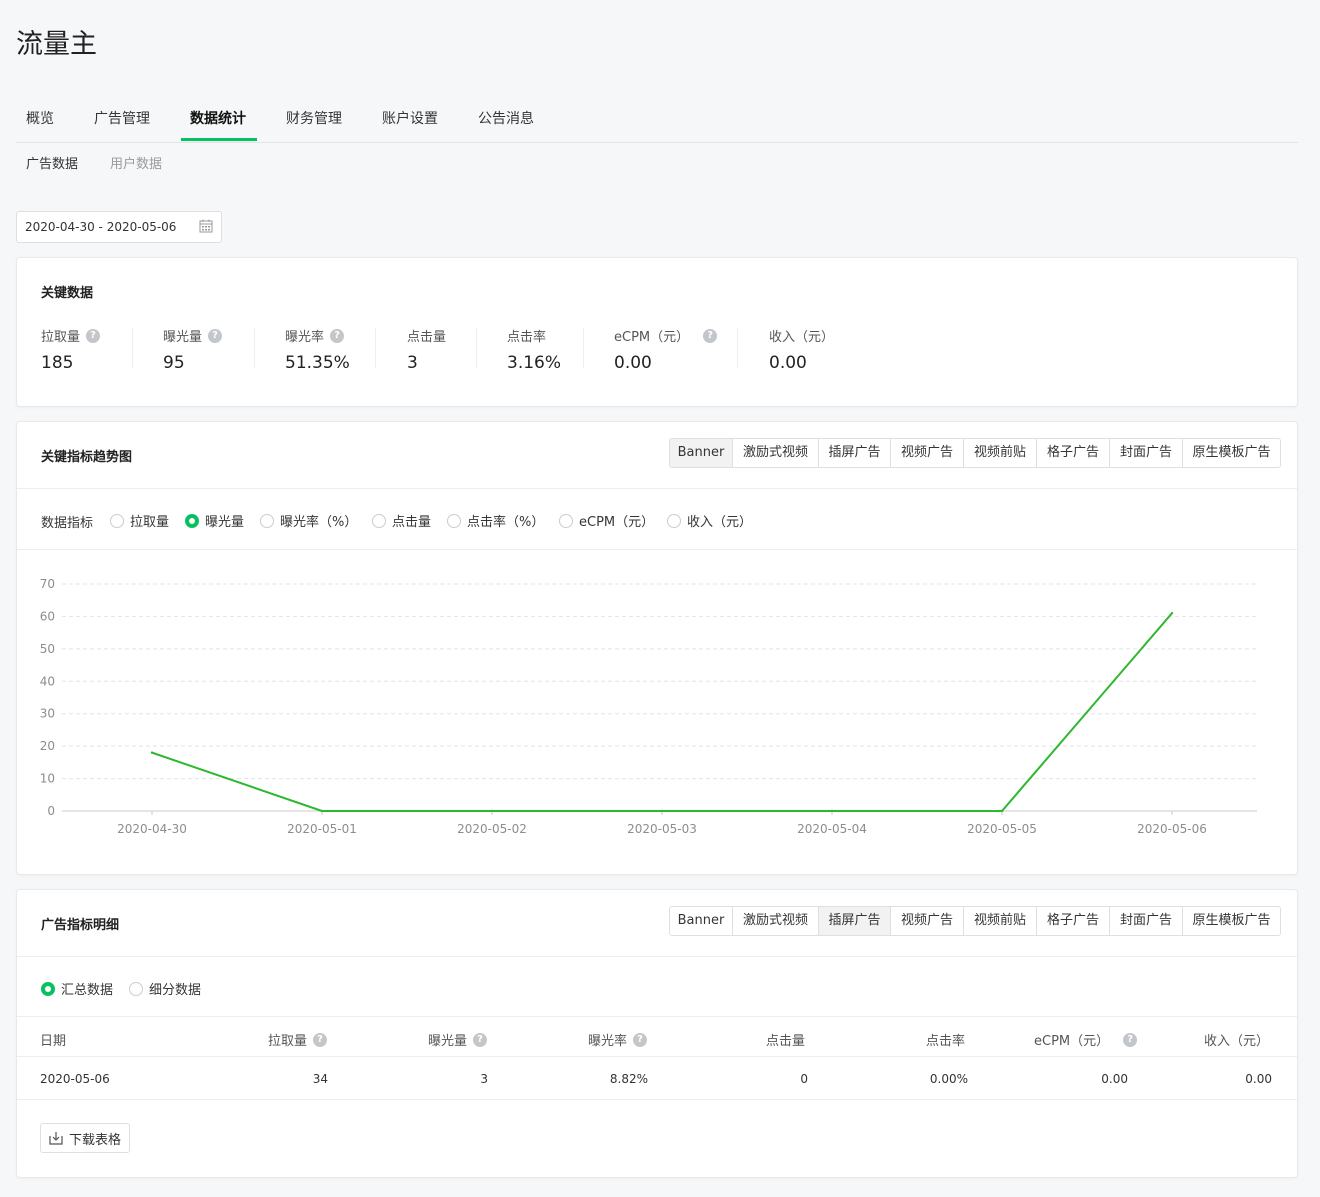  I want to click on download-table-button: 下载表格, so click(85, 1138).